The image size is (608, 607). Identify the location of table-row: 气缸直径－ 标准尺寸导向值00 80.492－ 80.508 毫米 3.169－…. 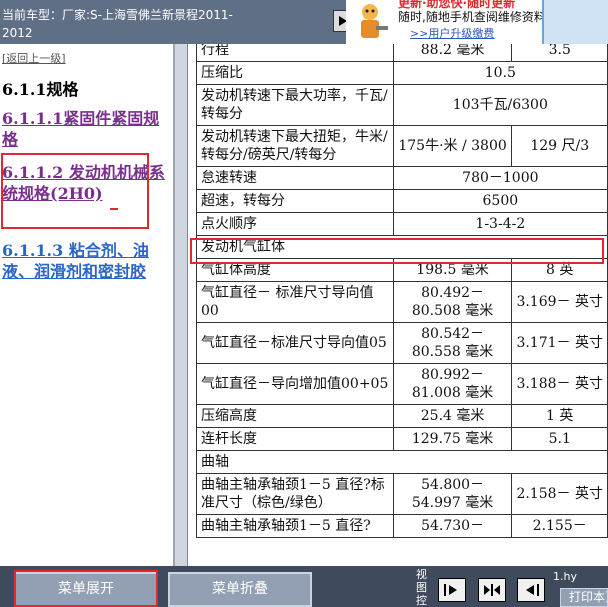
(402, 302).